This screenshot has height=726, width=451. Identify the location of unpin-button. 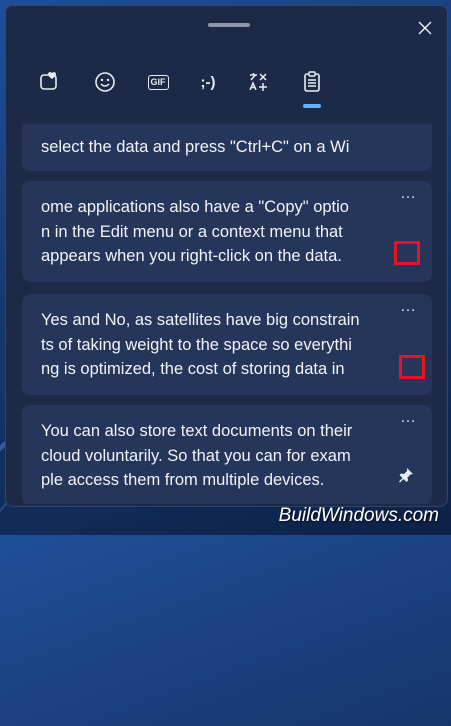
(408, 477).